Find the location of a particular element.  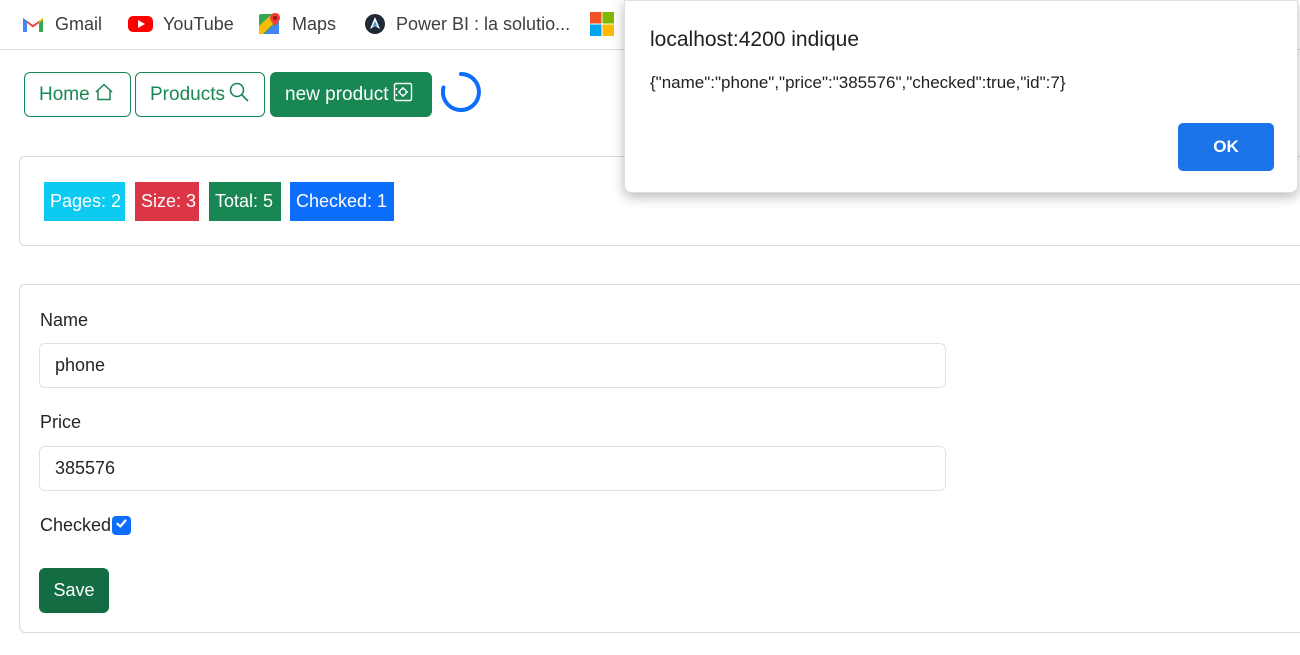

name-input: phone is located at coordinates (492, 365).